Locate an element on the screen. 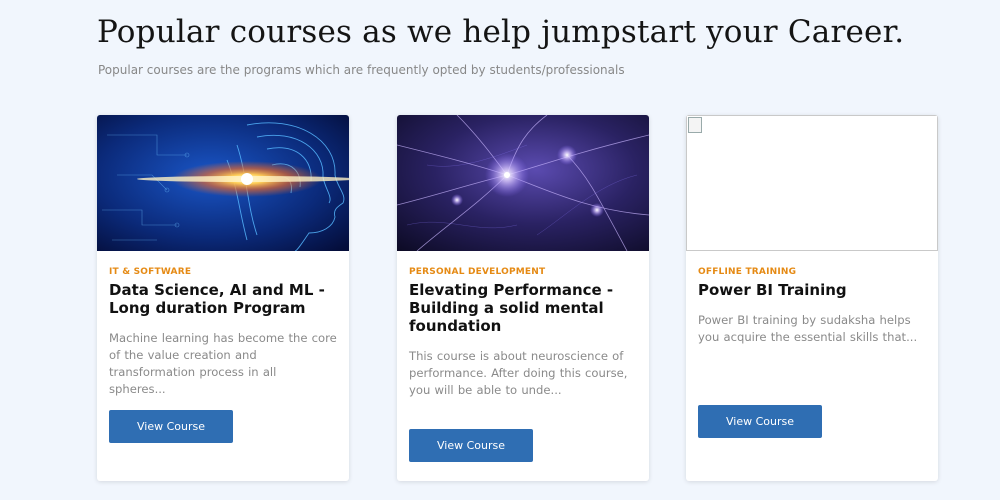 The height and width of the screenshot is (500, 1000). course-category: OFFLINE TRAINING is located at coordinates (747, 272).